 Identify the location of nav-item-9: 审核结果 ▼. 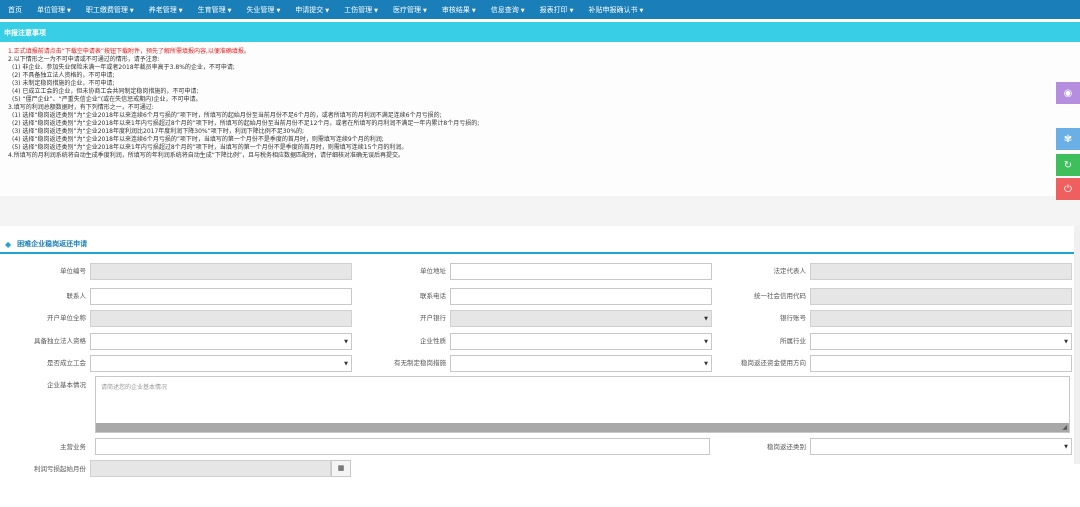
(459, 10).